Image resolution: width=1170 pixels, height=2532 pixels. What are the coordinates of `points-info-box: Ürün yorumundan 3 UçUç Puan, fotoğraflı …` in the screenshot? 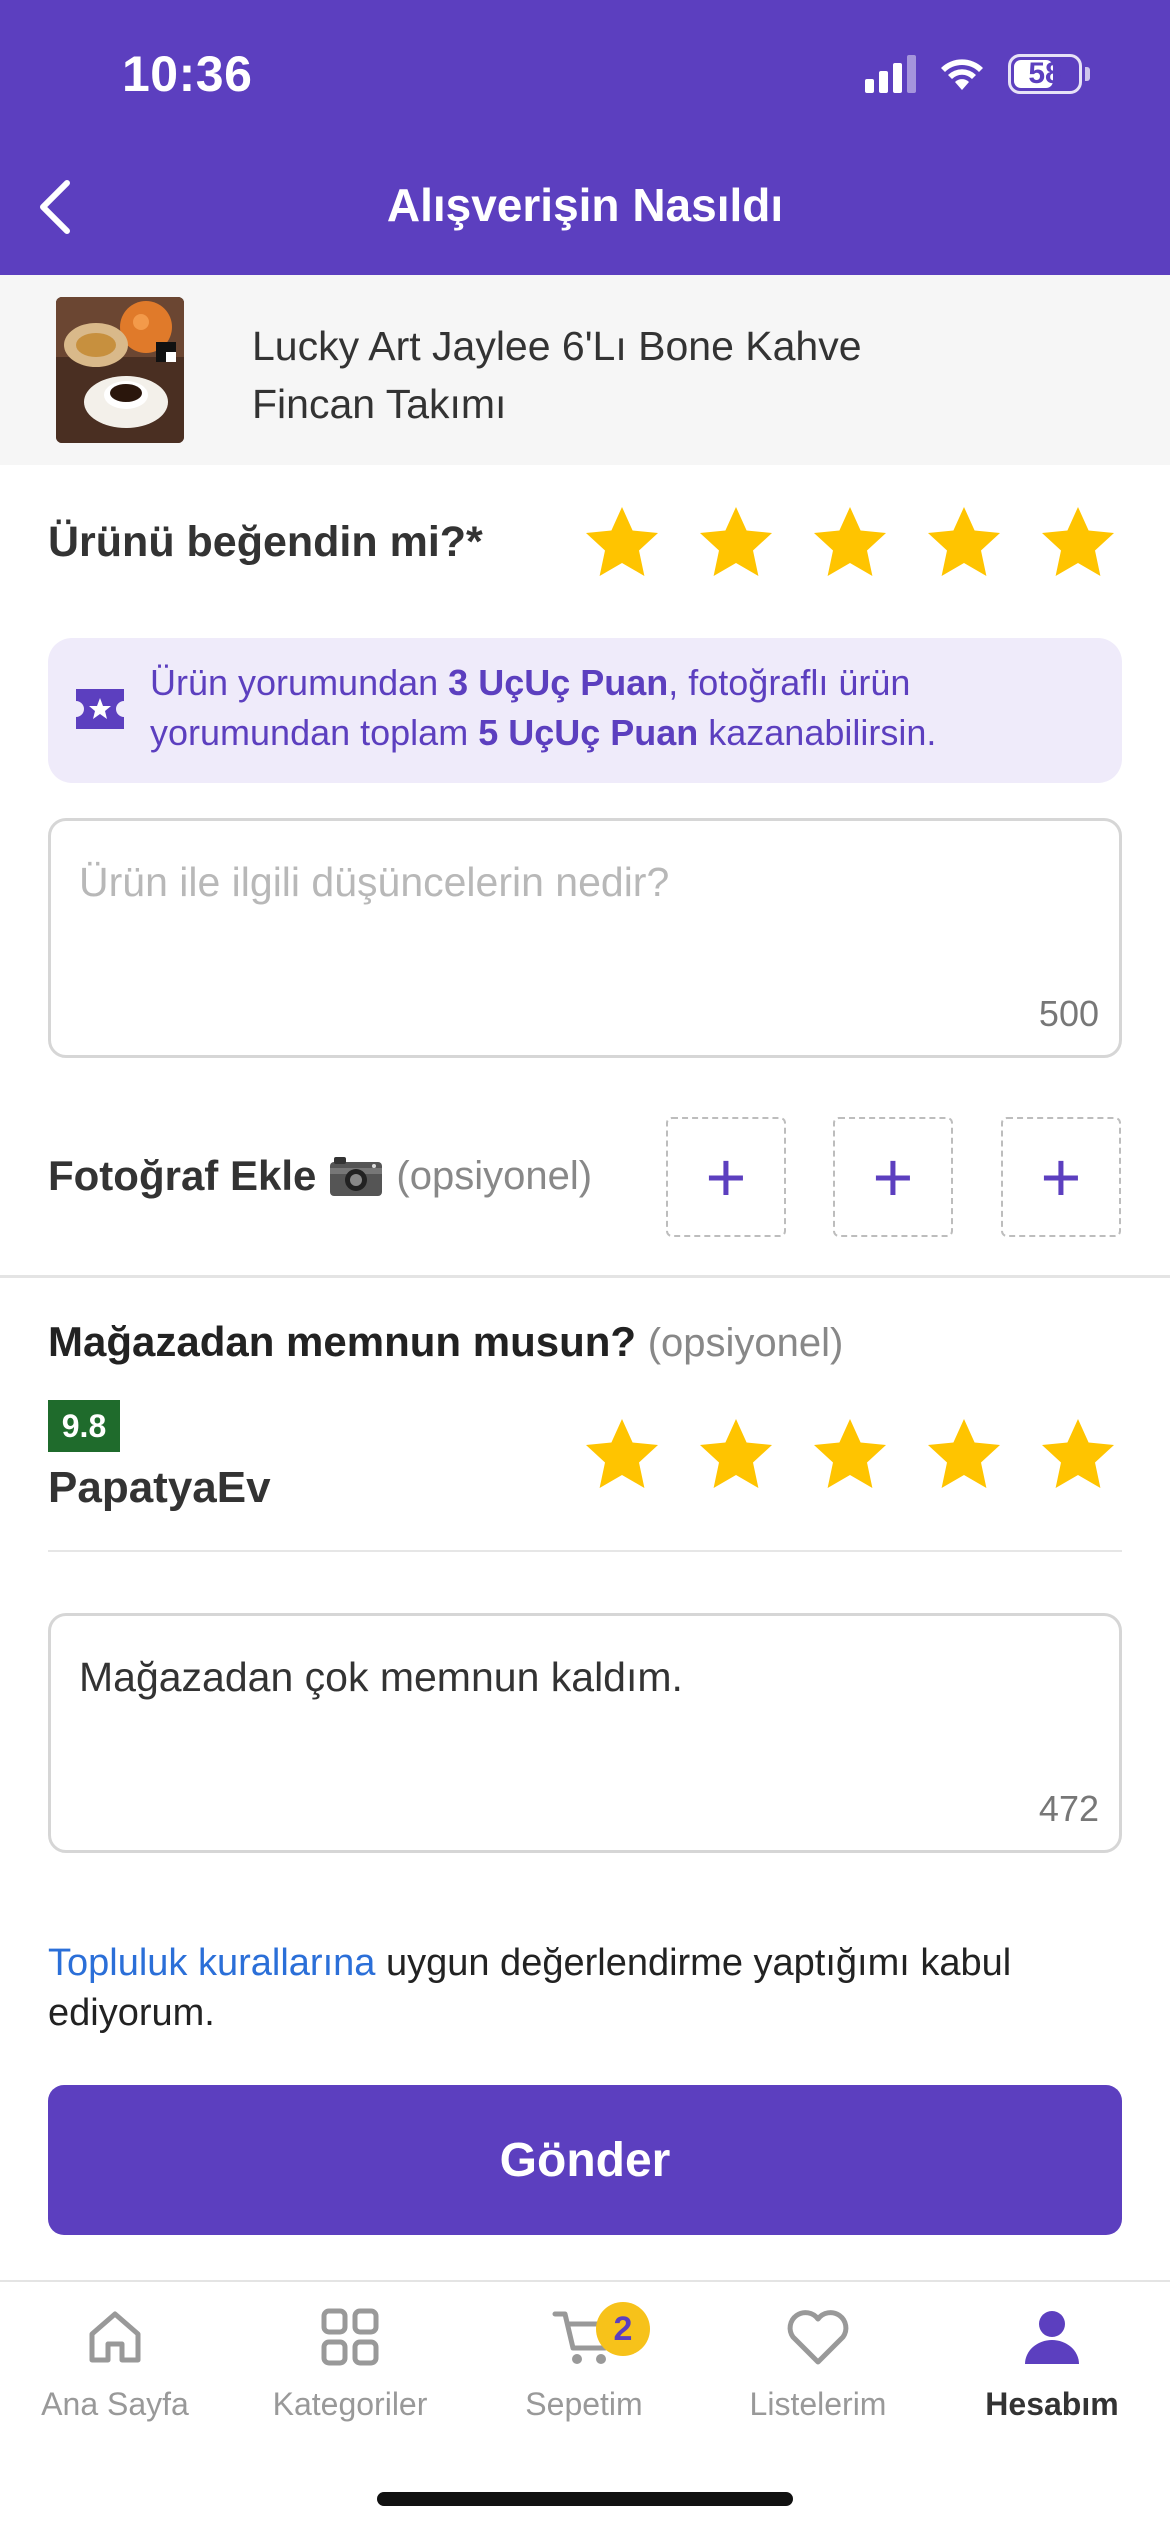 It's located at (585, 710).